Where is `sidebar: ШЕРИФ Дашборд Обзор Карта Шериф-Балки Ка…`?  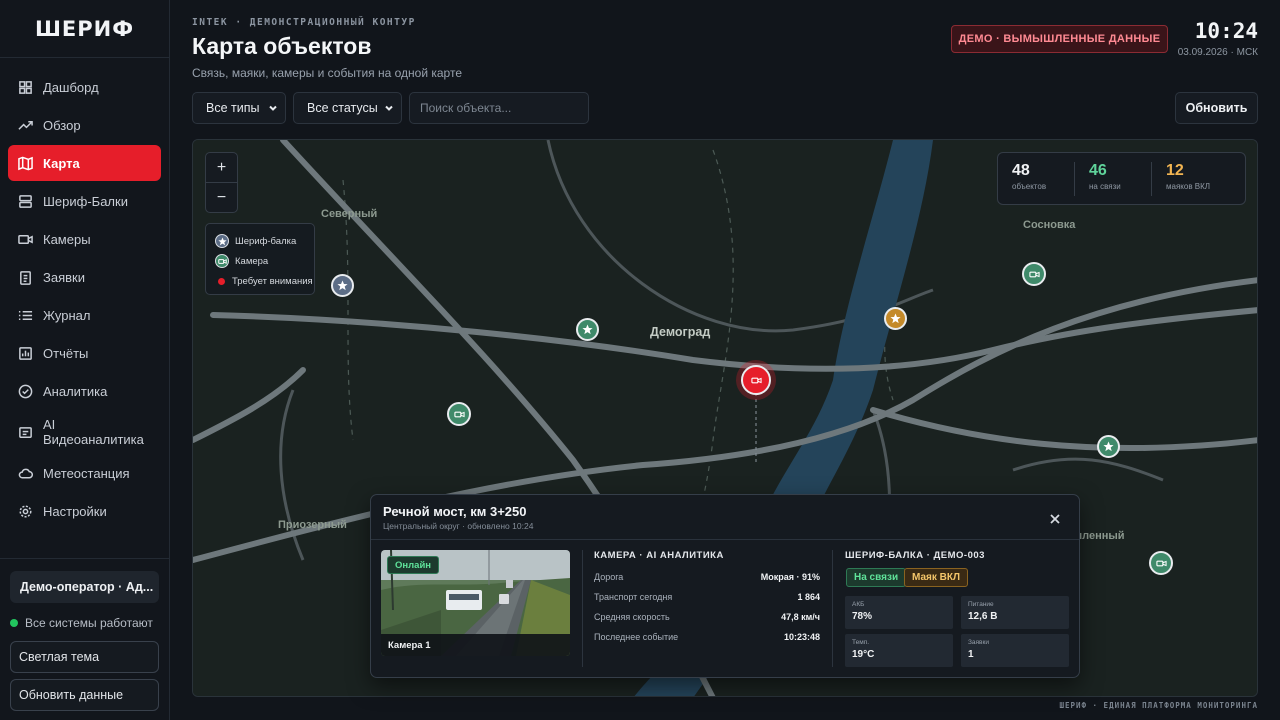 sidebar: ШЕРИФ Дашборд Обзор Карта Шериф-Балки Ка… is located at coordinates (85, 360).